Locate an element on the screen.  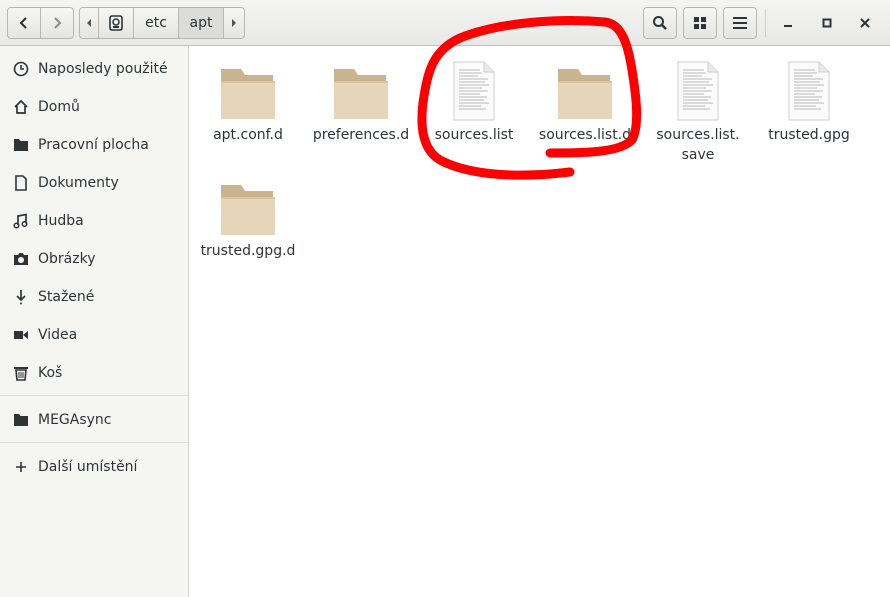
forward-button is located at coordinates (57, 23).